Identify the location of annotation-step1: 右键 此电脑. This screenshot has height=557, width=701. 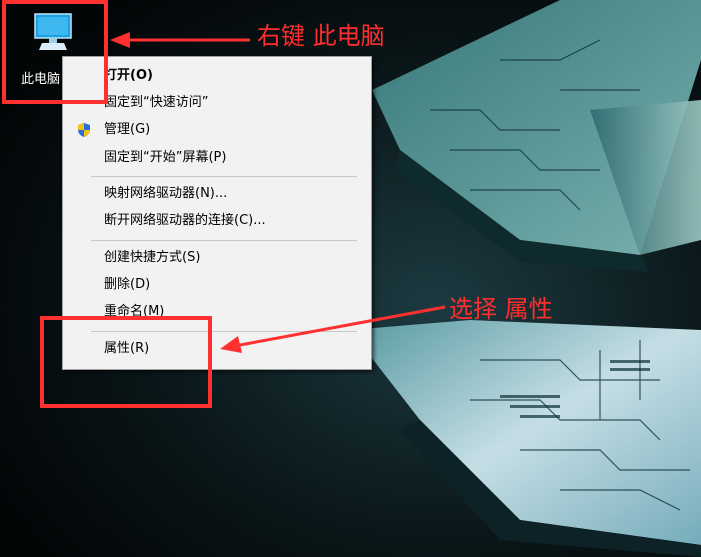
(321, 36).